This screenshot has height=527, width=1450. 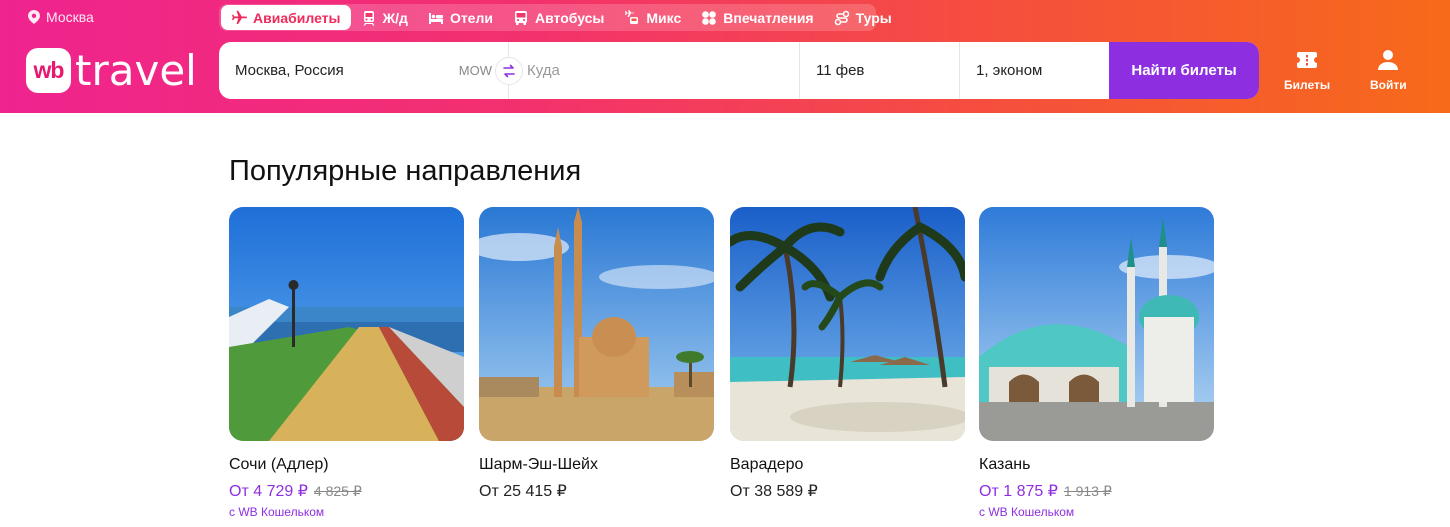 I want to click on passengers-field: 1, эконом, so click(x=1034, y=70).